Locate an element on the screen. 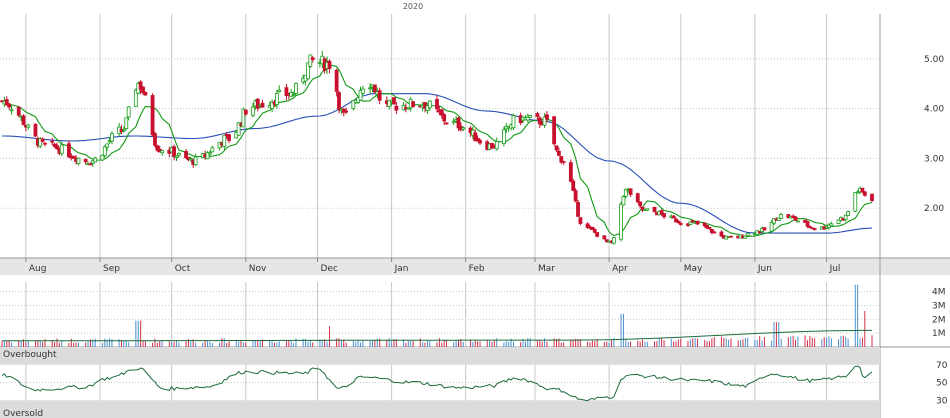 This screenshot has height=418, width=950. oscillator-tick-label: 30 is located at coordinates (942, 401).